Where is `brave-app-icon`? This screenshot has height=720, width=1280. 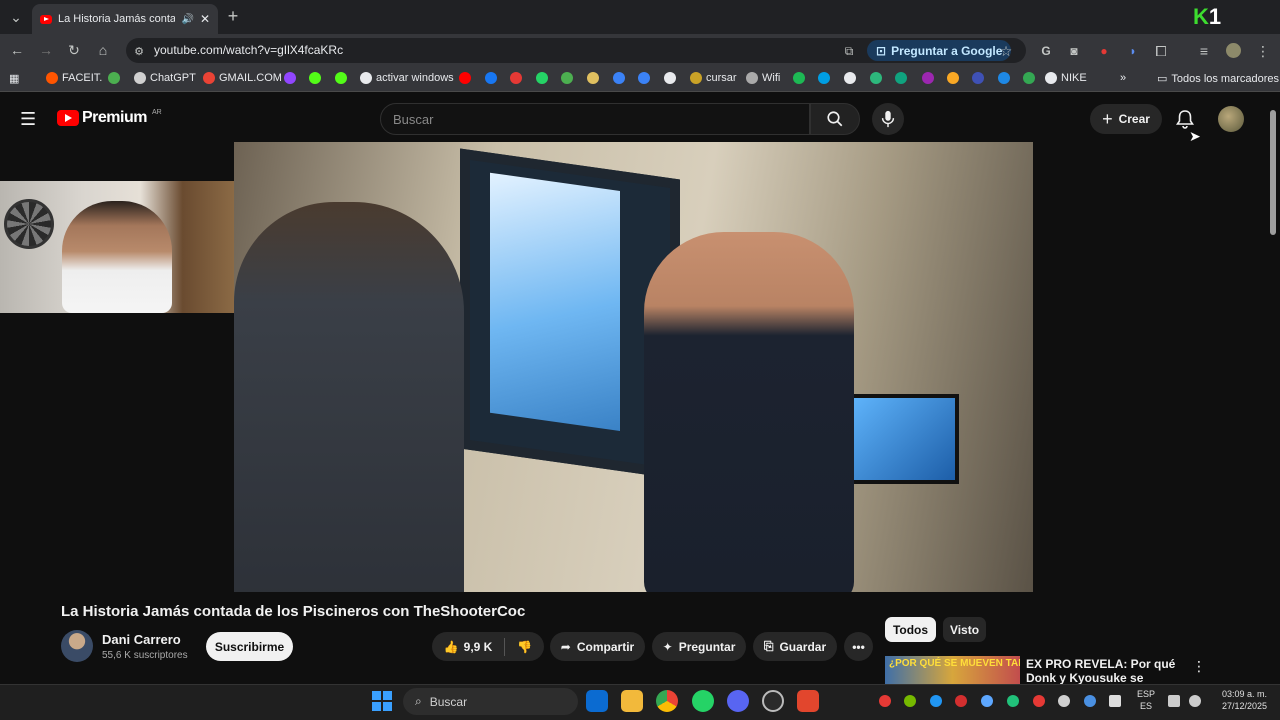
brave-app-icon is located at coordinates (808, 701).